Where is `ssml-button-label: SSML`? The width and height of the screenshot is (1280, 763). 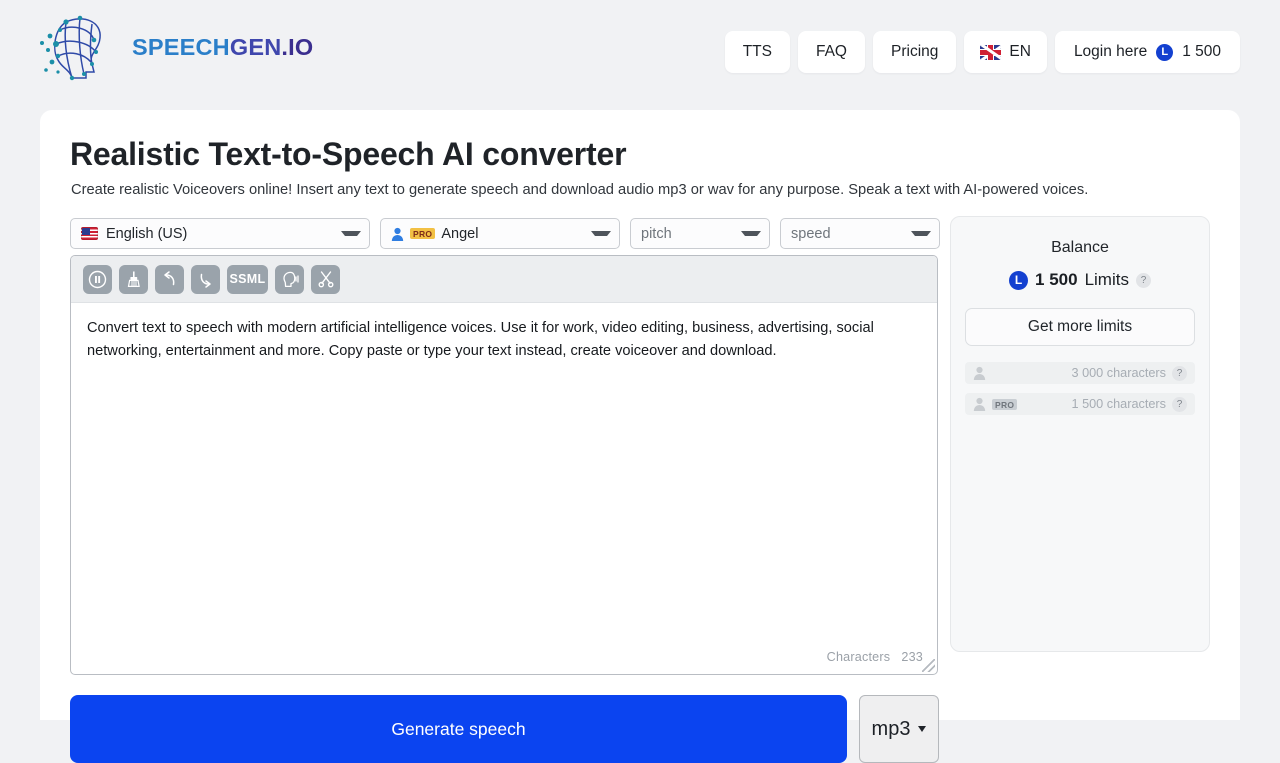 ssml-button-label: SSML is located at coordinates (247, 279).